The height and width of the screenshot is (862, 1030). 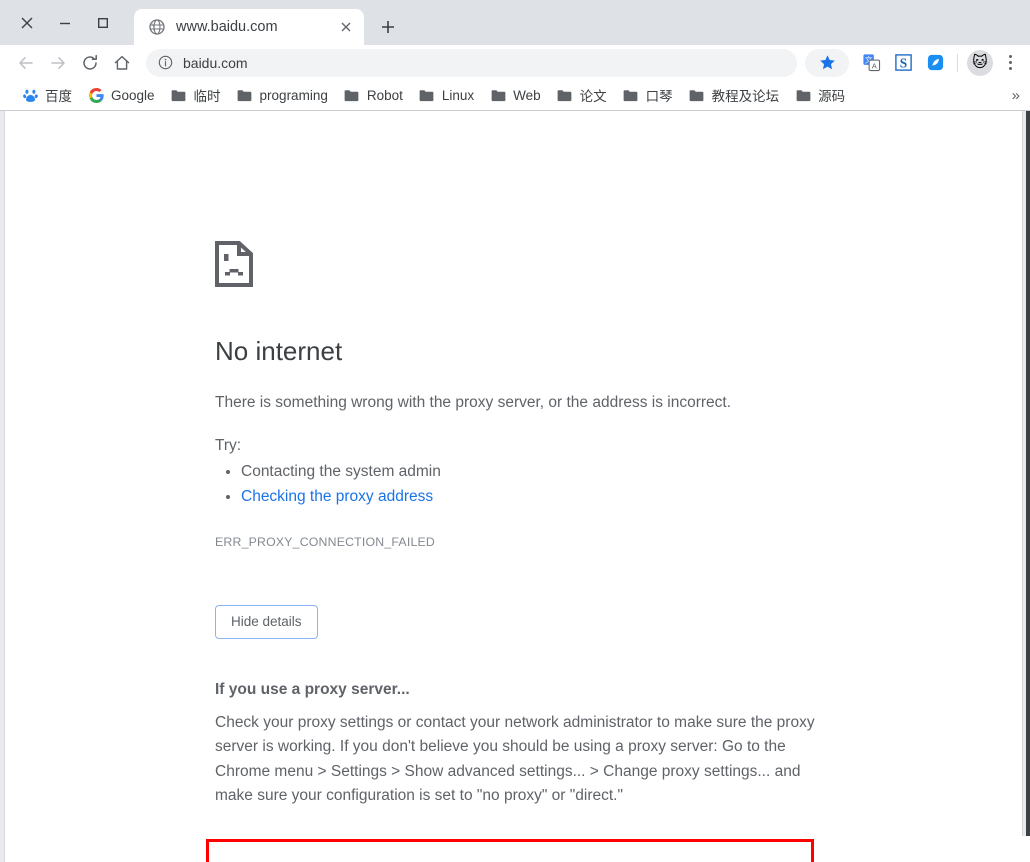 What do you see at coordinates (133, 95) in the screenshot?
I see `bookmark-label: Google` at bounding box center [133, 95].